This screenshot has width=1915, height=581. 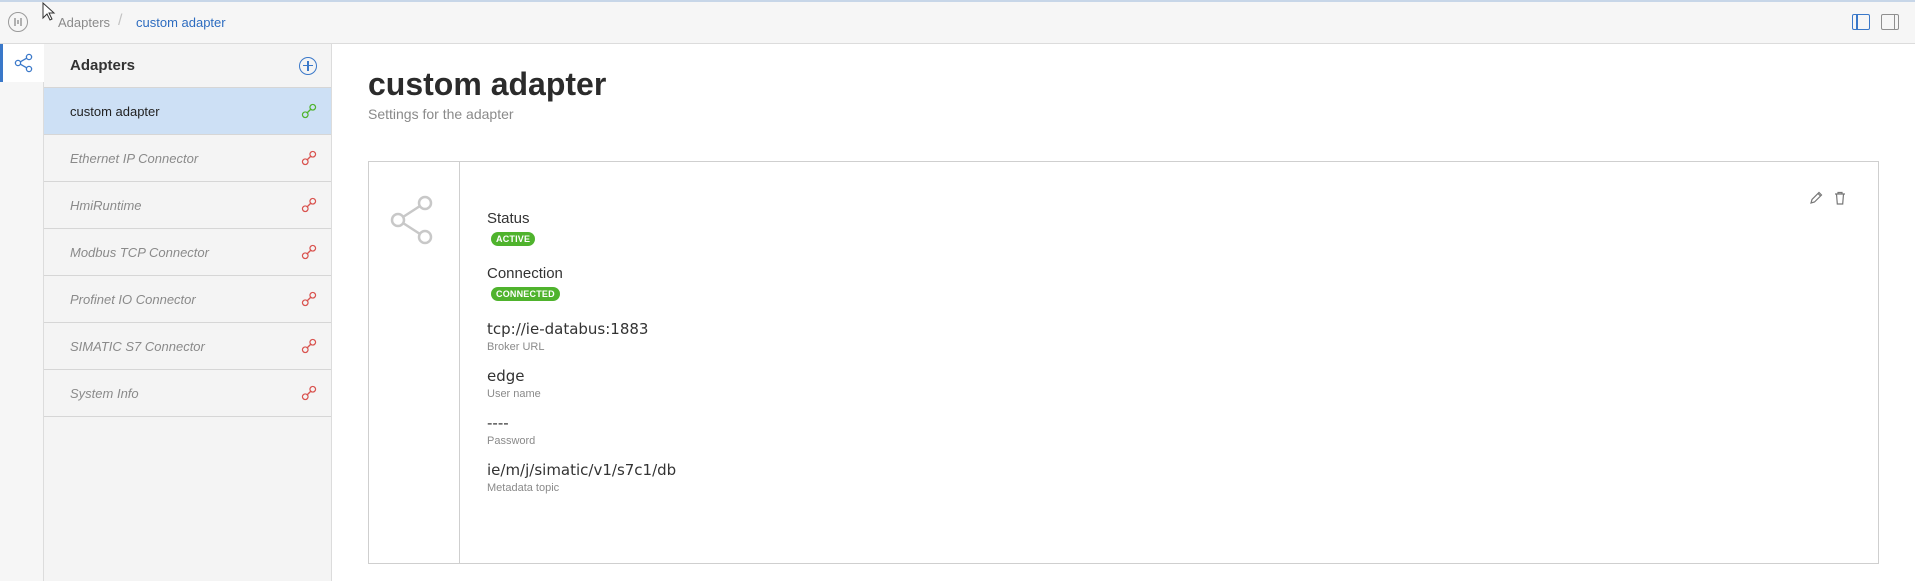 What do you see at coordinates (104, 393) in the screenshot?
I see `adapter-list-item-label: System Info` at bounding box center [104, 393].